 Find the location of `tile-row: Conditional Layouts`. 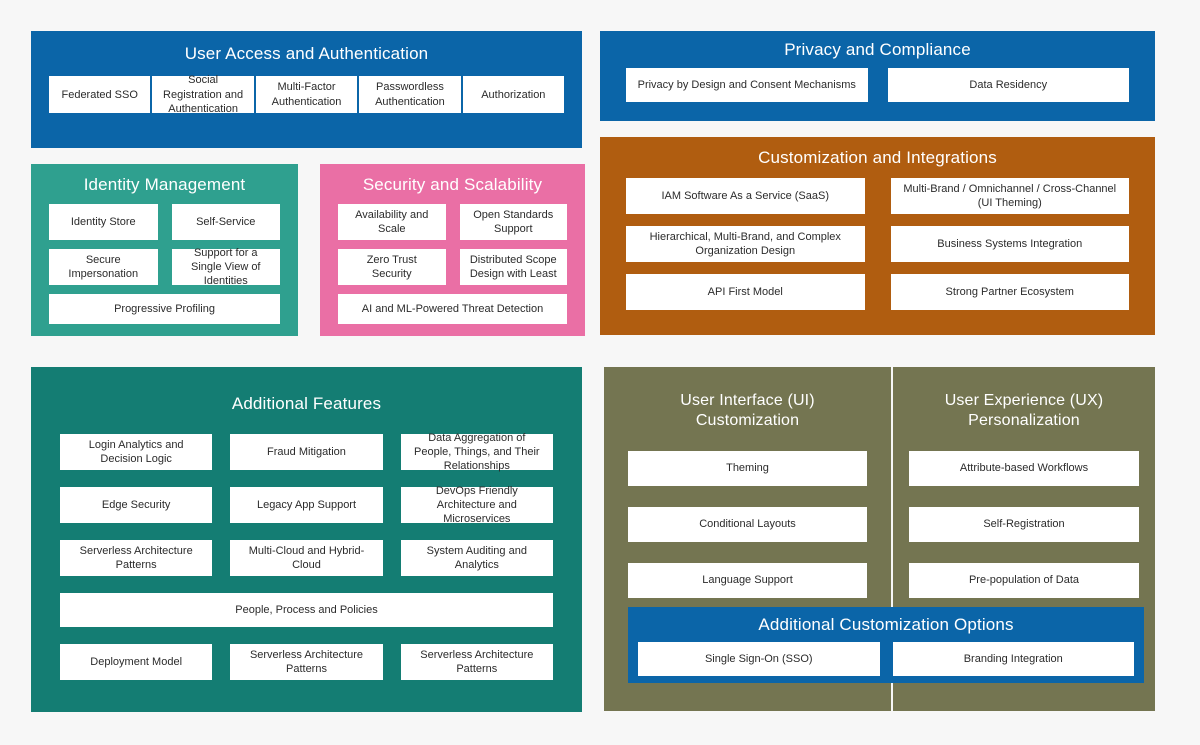

tile-row: Conditional Layouts is located at coordinates (747, 524).